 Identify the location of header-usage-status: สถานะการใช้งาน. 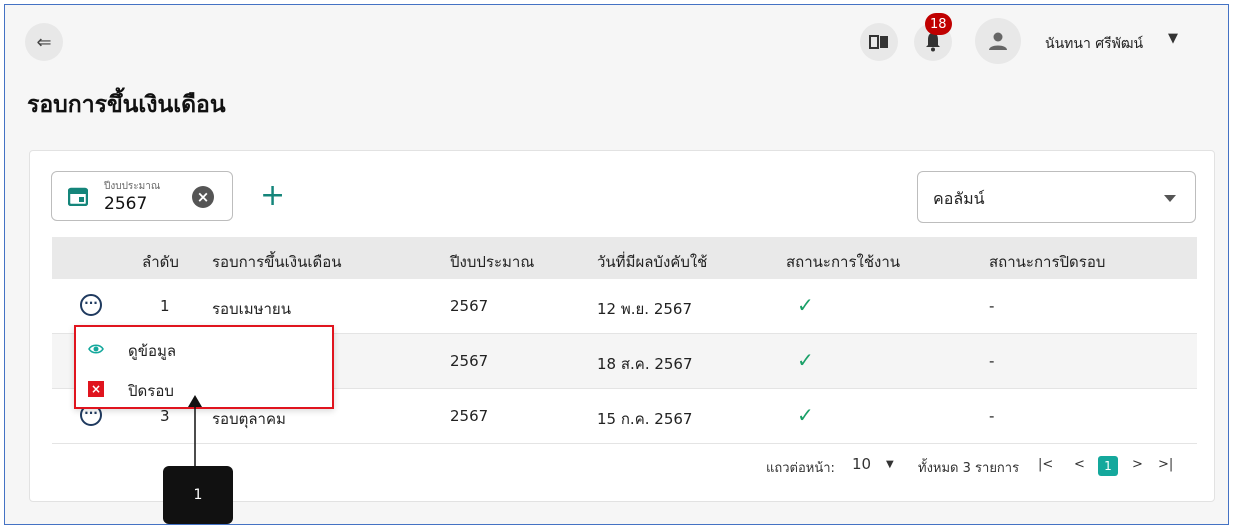
(843, 262).